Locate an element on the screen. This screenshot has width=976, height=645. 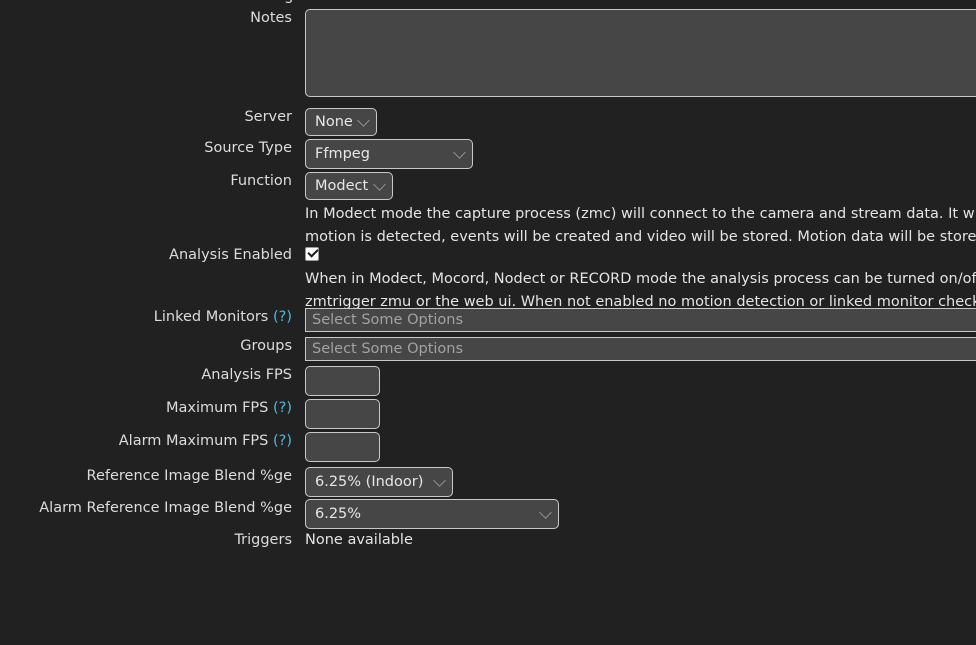
alarm-maximum-fps-input is located at coordinates (342, 447).